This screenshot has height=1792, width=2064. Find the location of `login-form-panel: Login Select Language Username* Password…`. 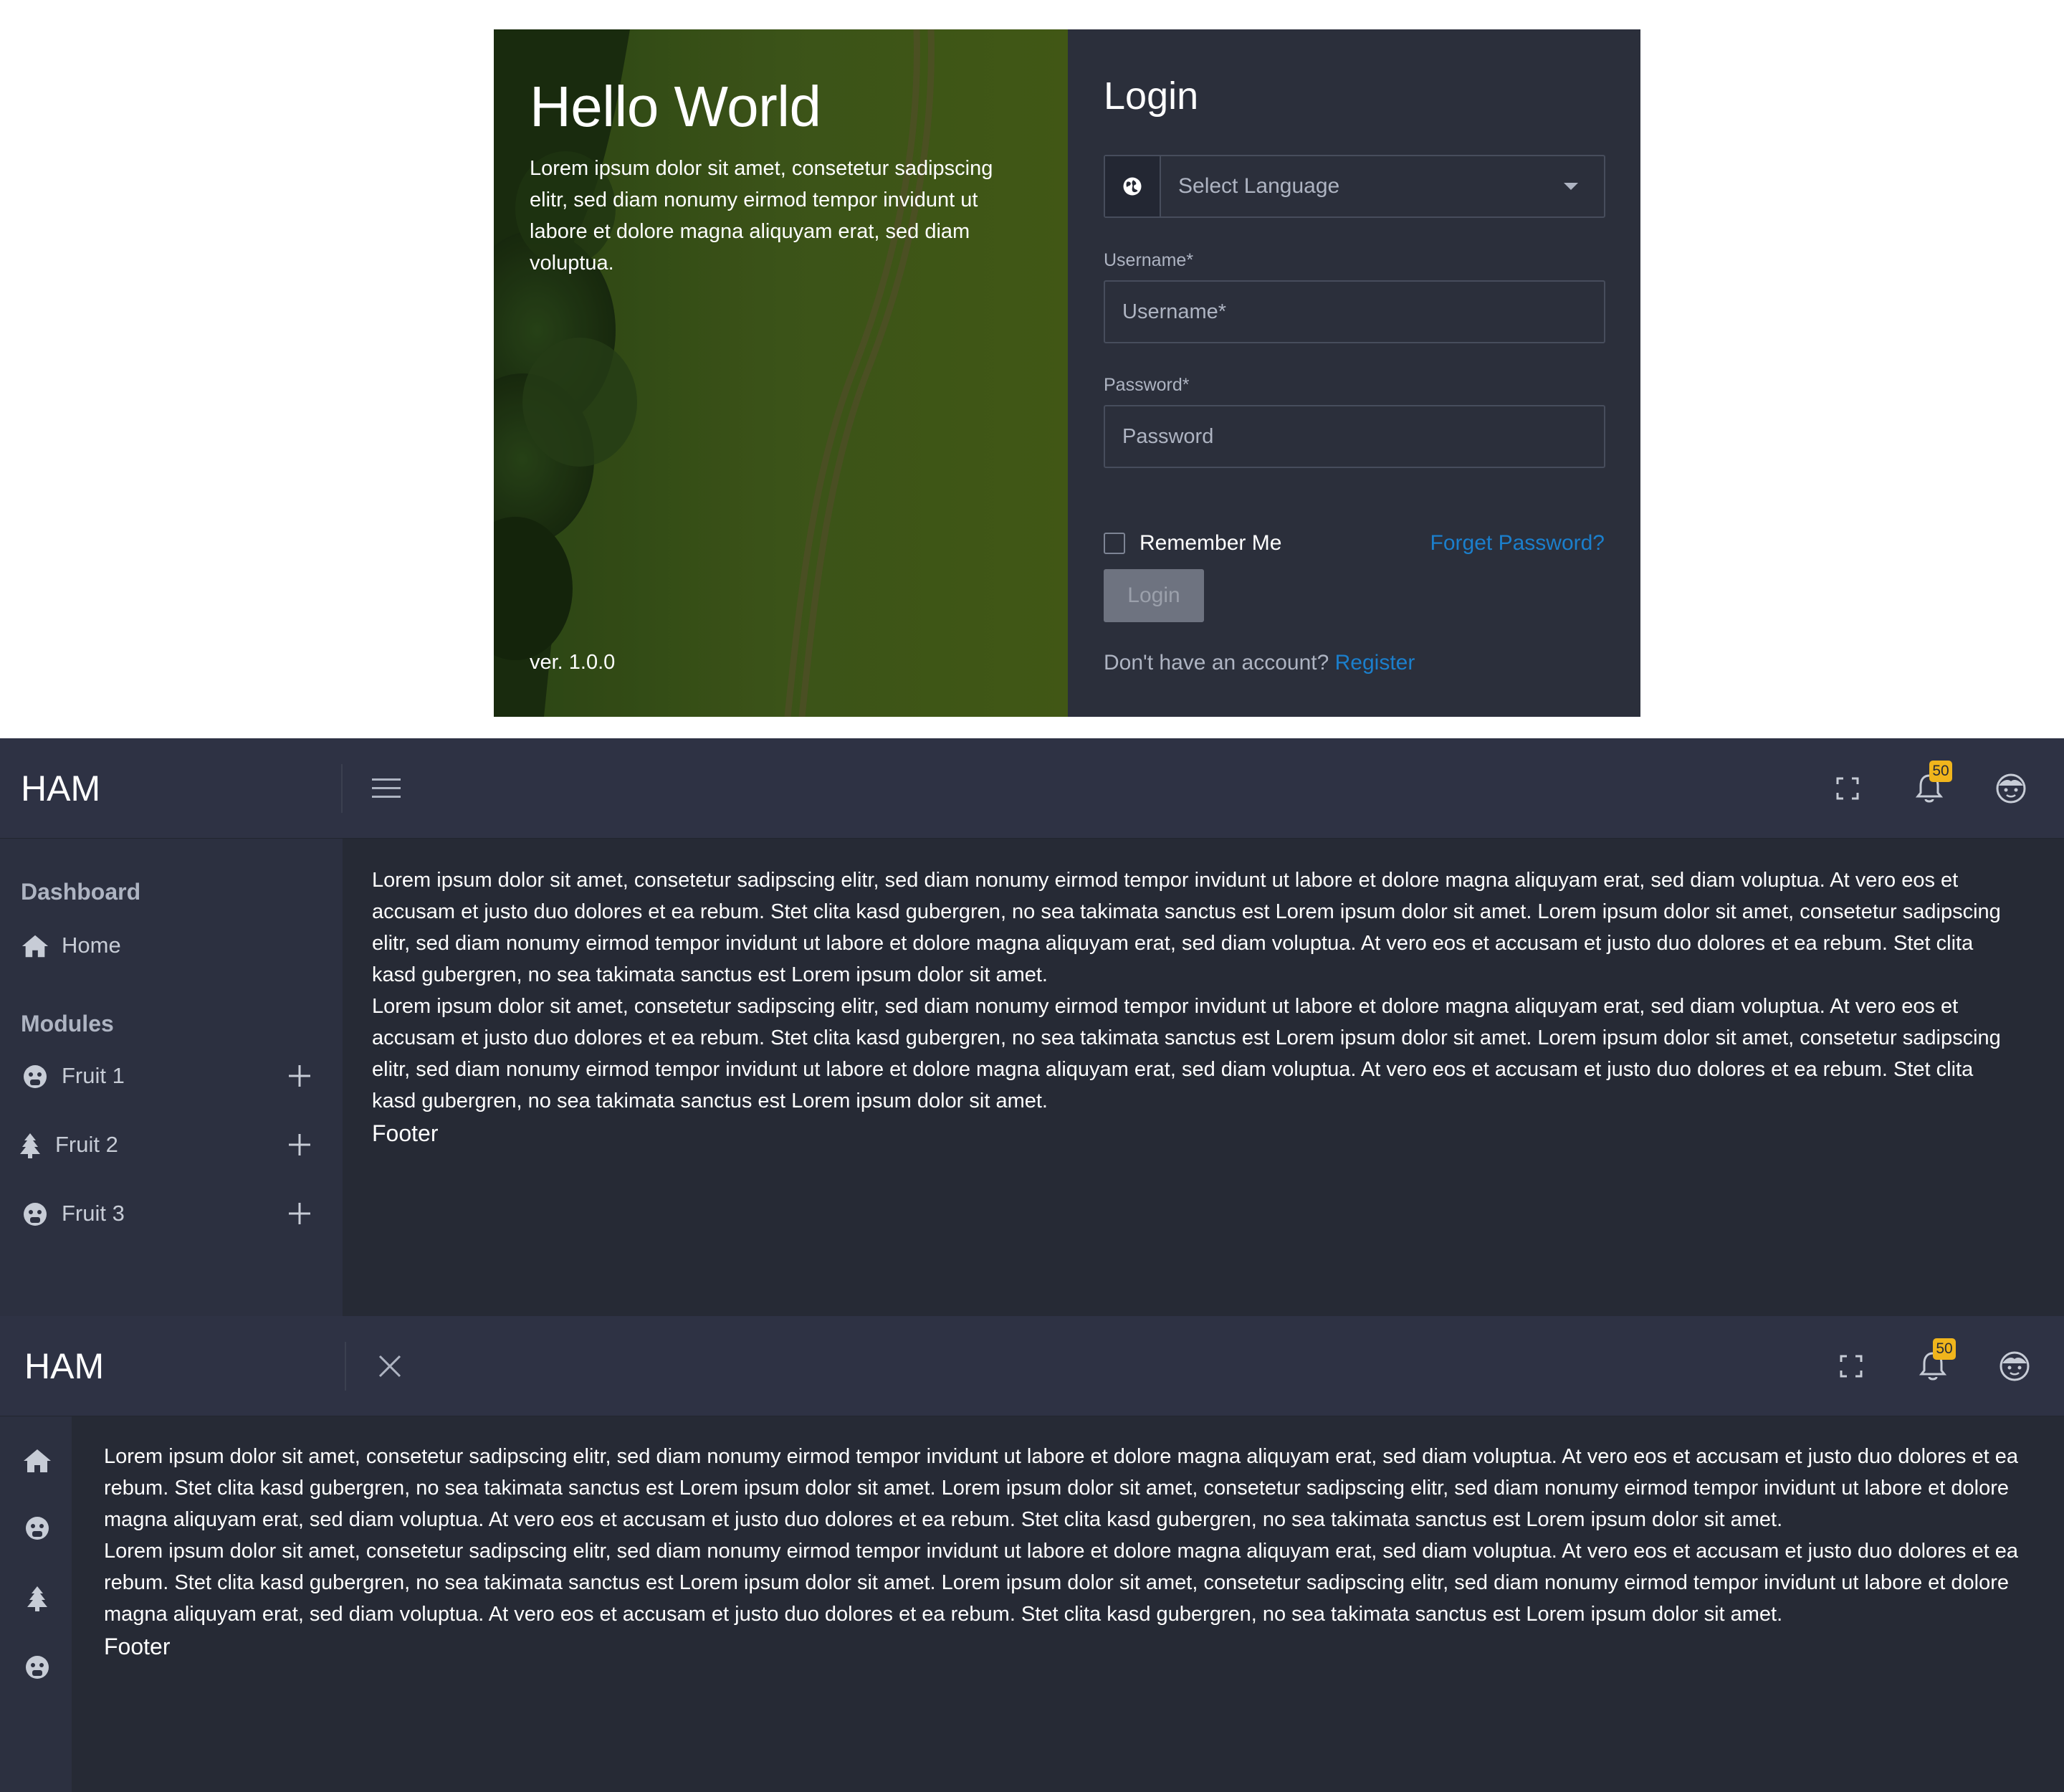

login-form-panel: Login Select Language Username* Password… is located at coordinates (1354, 373).